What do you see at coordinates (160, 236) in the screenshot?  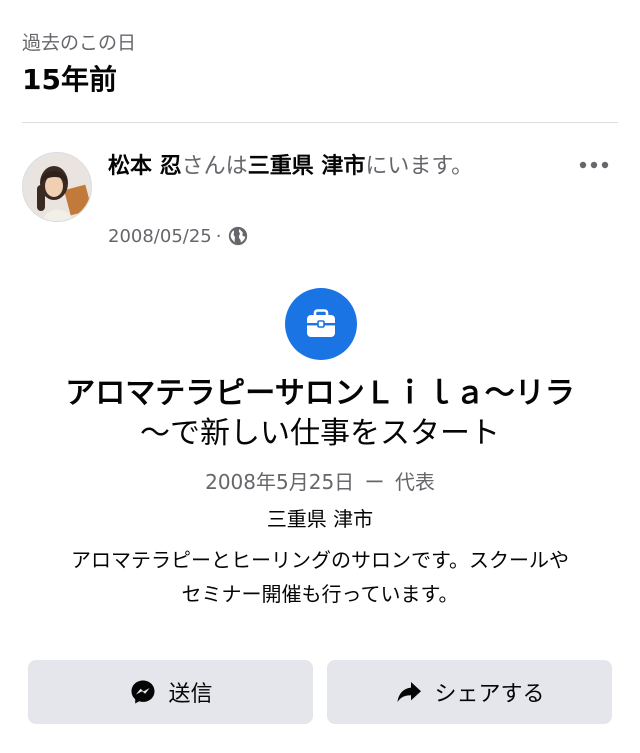 I see `post-date: 2008/05/25` at bounding box center [160, 236].